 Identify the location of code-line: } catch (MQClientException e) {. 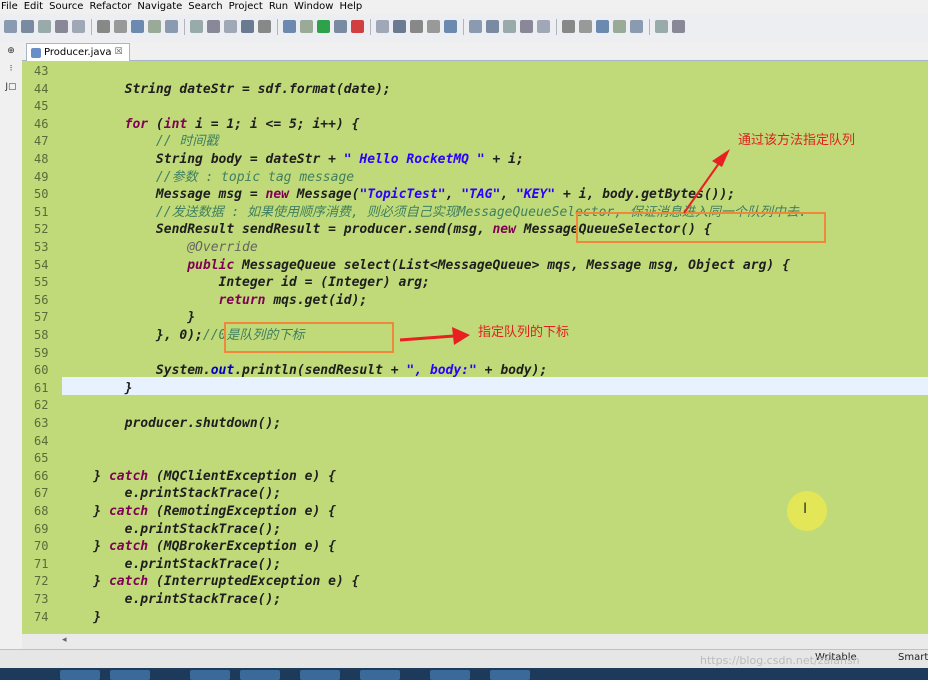
(199, 477).